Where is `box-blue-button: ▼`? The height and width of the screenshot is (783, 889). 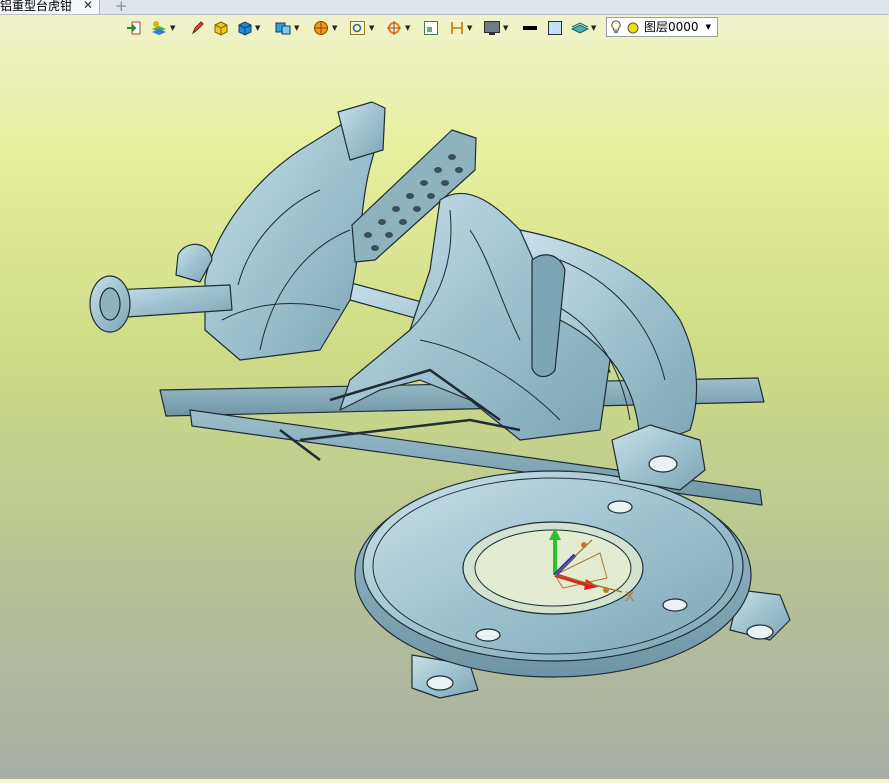 box-blue-button: ▼ is located at coordinates (248, 28).